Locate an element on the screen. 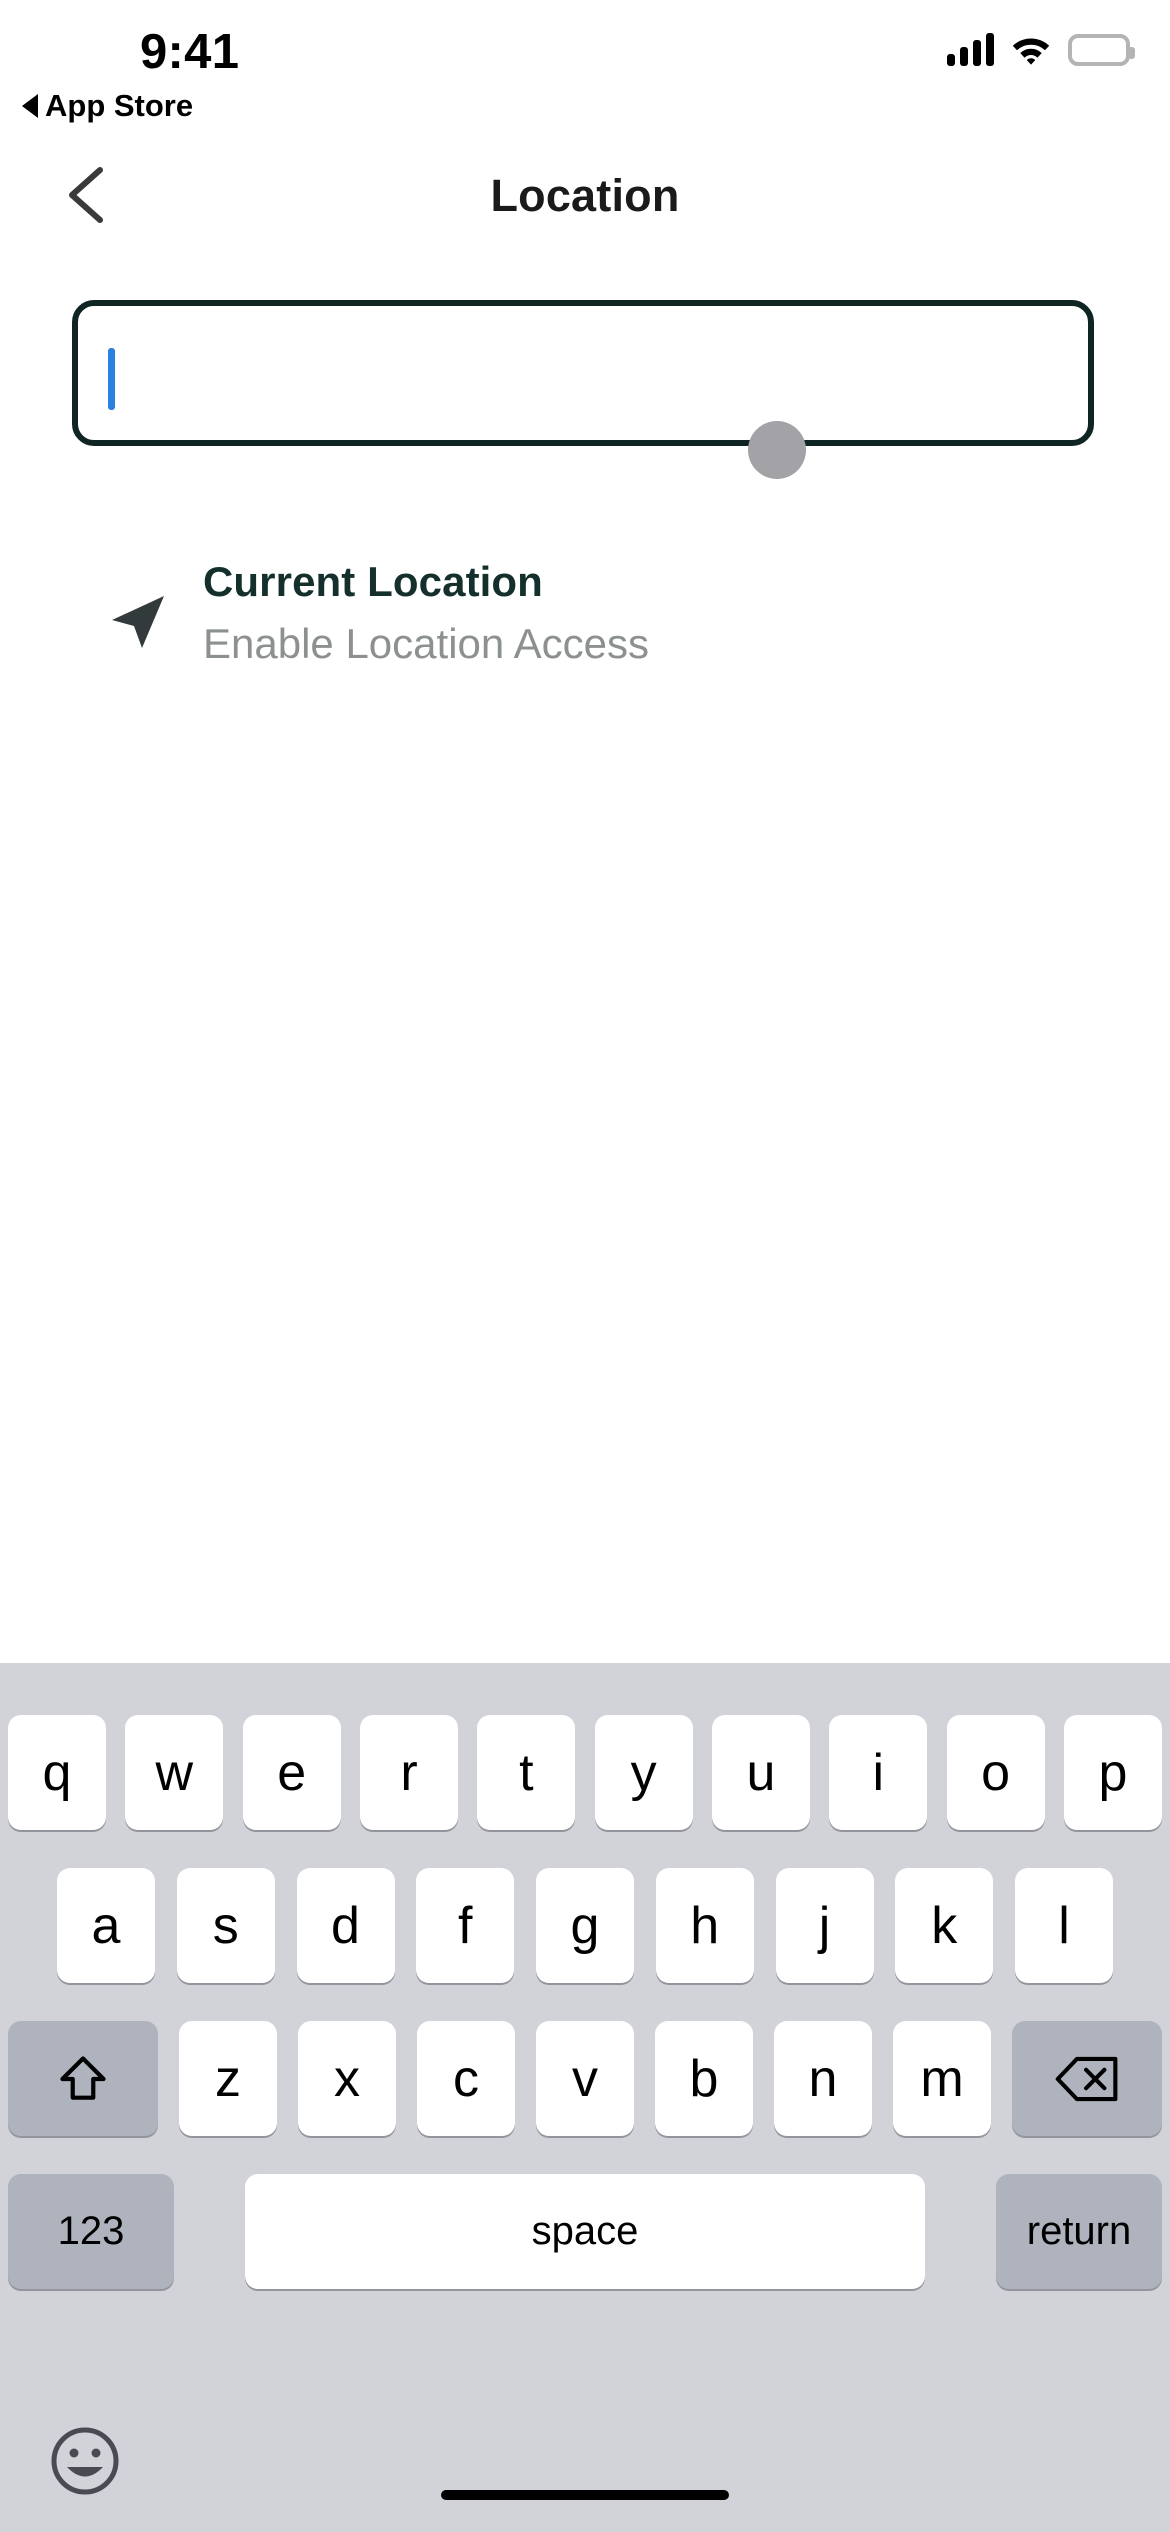  key-b: b is located at coordinates (704, 2078).